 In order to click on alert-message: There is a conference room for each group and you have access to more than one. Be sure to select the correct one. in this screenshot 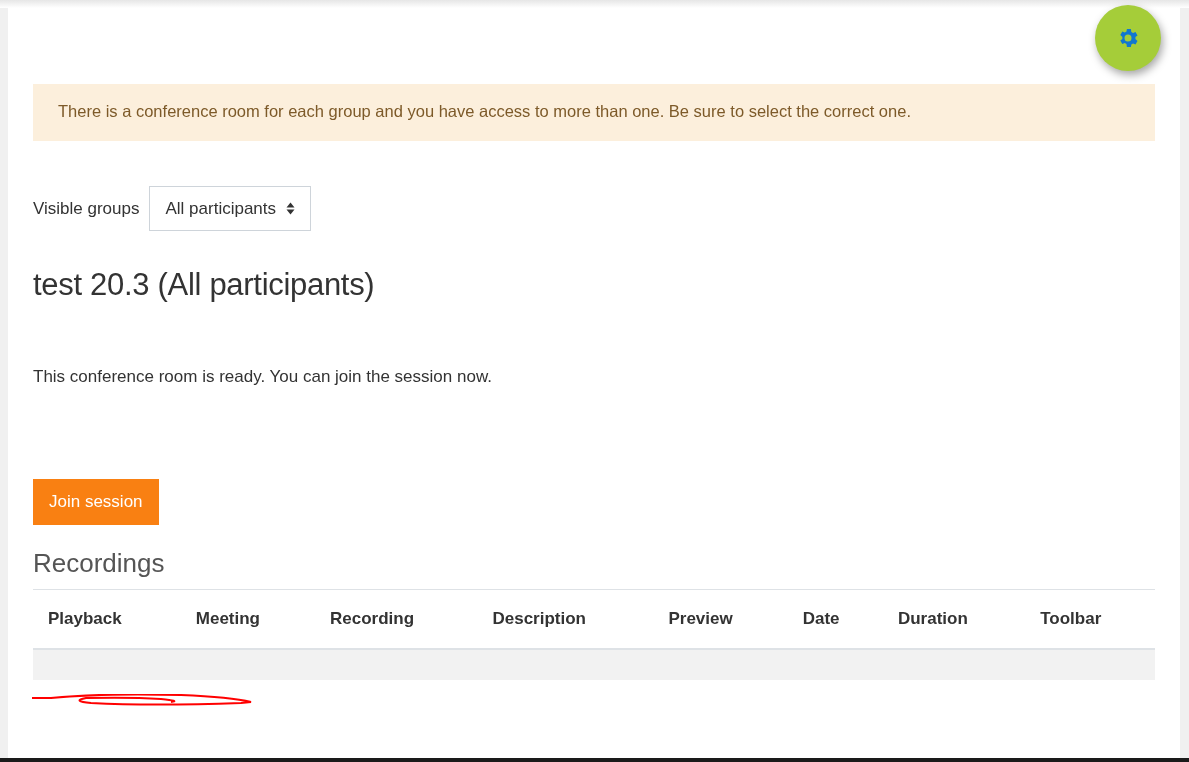, I will do `click(594, 112)`.